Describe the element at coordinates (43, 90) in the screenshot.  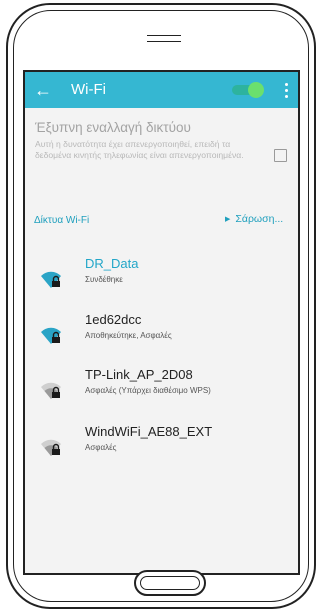
I see `arrow-left-icon: ←` at that location.